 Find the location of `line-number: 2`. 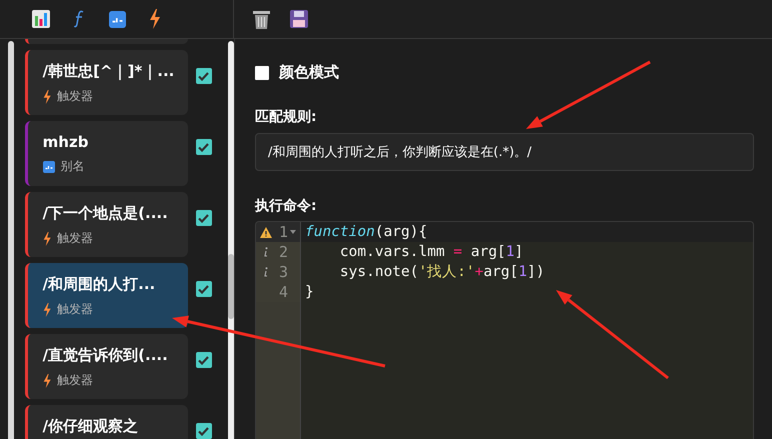

line-number: 2 is located at coordinates (283, 252).